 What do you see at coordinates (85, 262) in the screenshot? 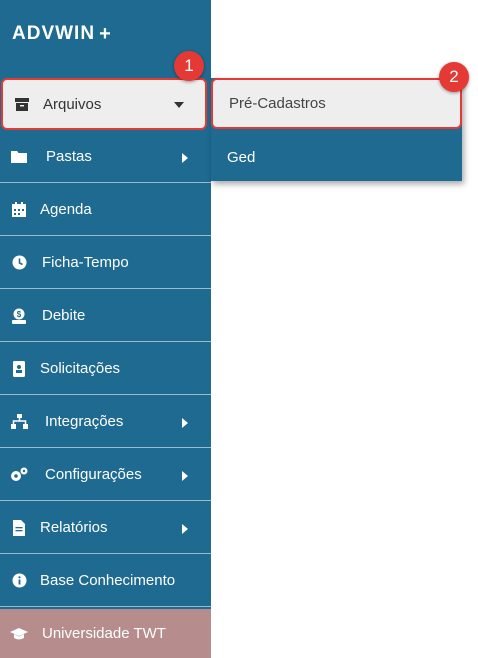
I see `sidebar-item-label: Ficha-Tempo` at bounding box center [85, 262].